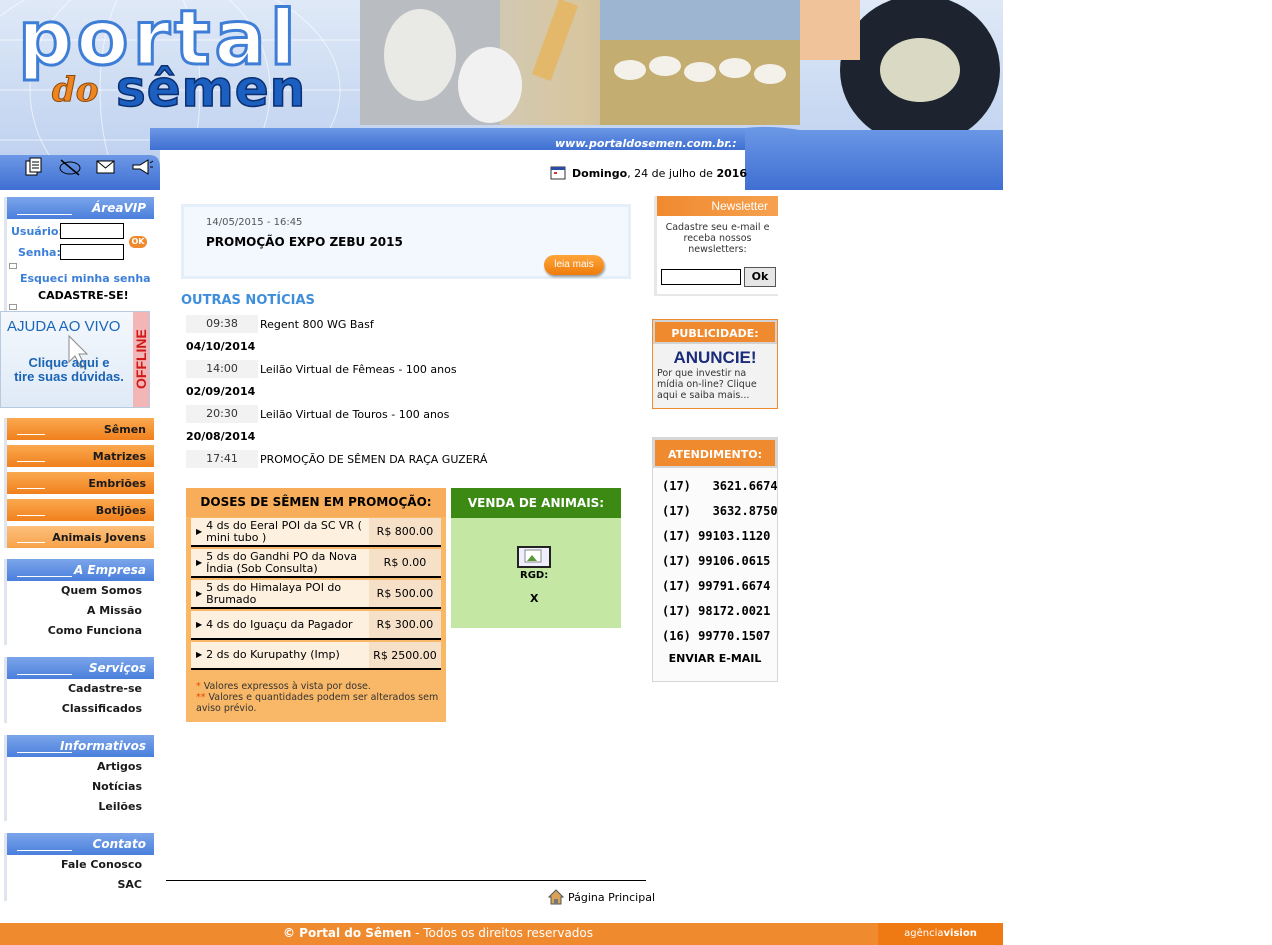 The width and height of the screenshot is (1272, 945). I want to click on newsletter-email-input, so click(701, 277).